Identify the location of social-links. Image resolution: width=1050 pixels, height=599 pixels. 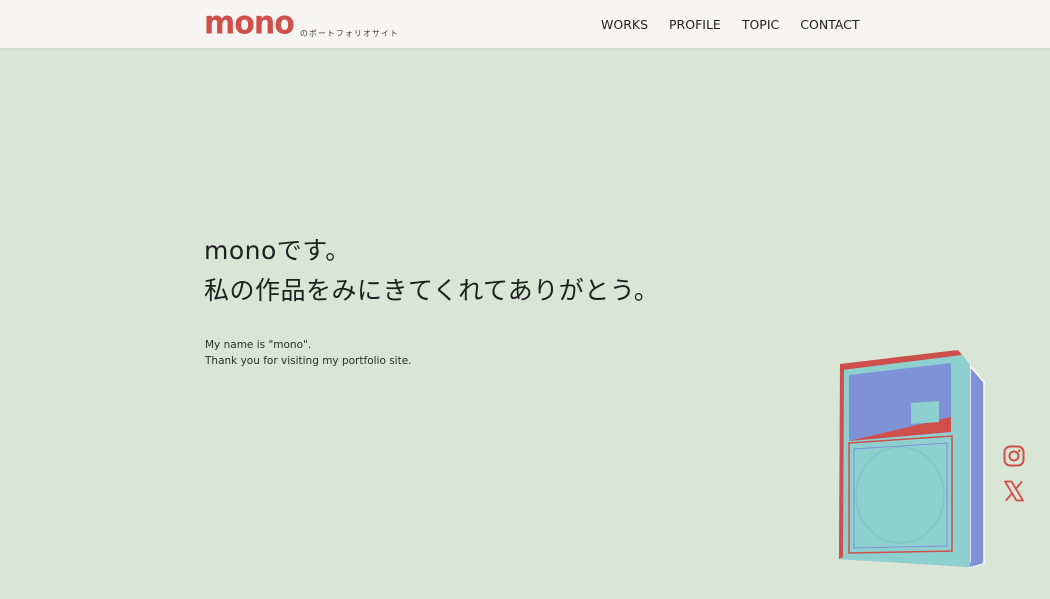
(1014, 479).